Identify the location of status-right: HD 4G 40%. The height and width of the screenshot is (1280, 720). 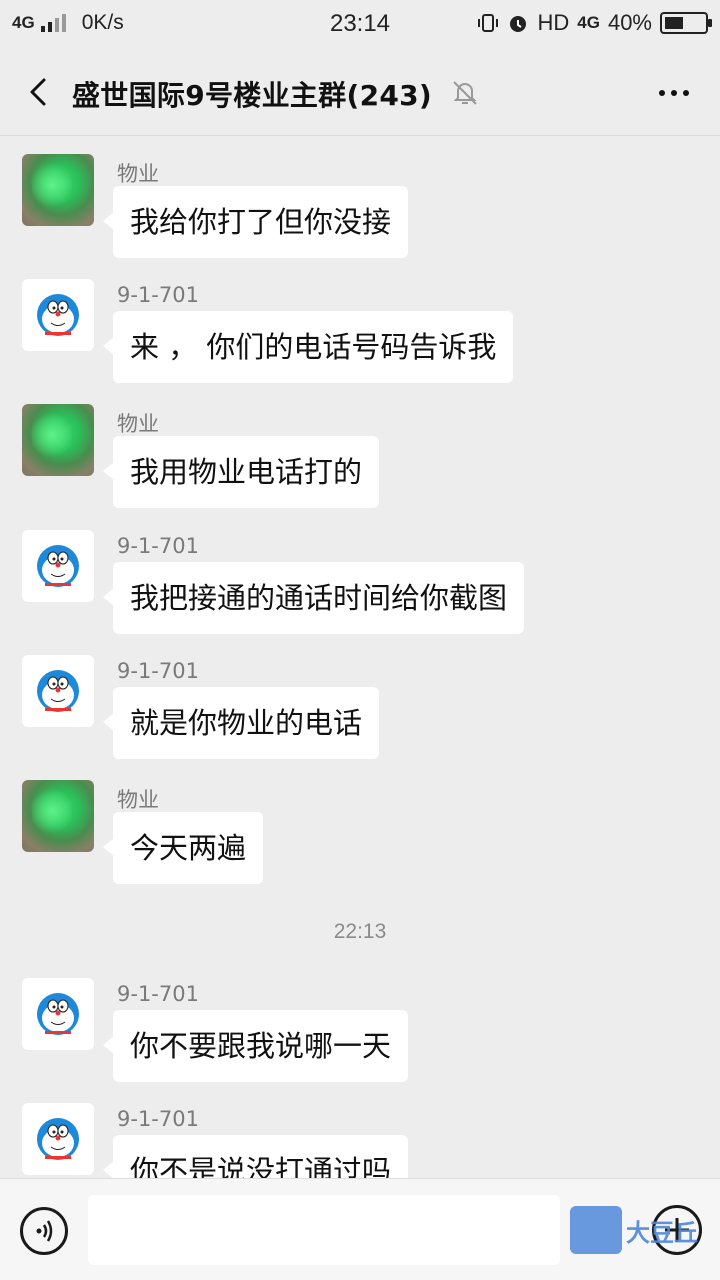
(594, 23).